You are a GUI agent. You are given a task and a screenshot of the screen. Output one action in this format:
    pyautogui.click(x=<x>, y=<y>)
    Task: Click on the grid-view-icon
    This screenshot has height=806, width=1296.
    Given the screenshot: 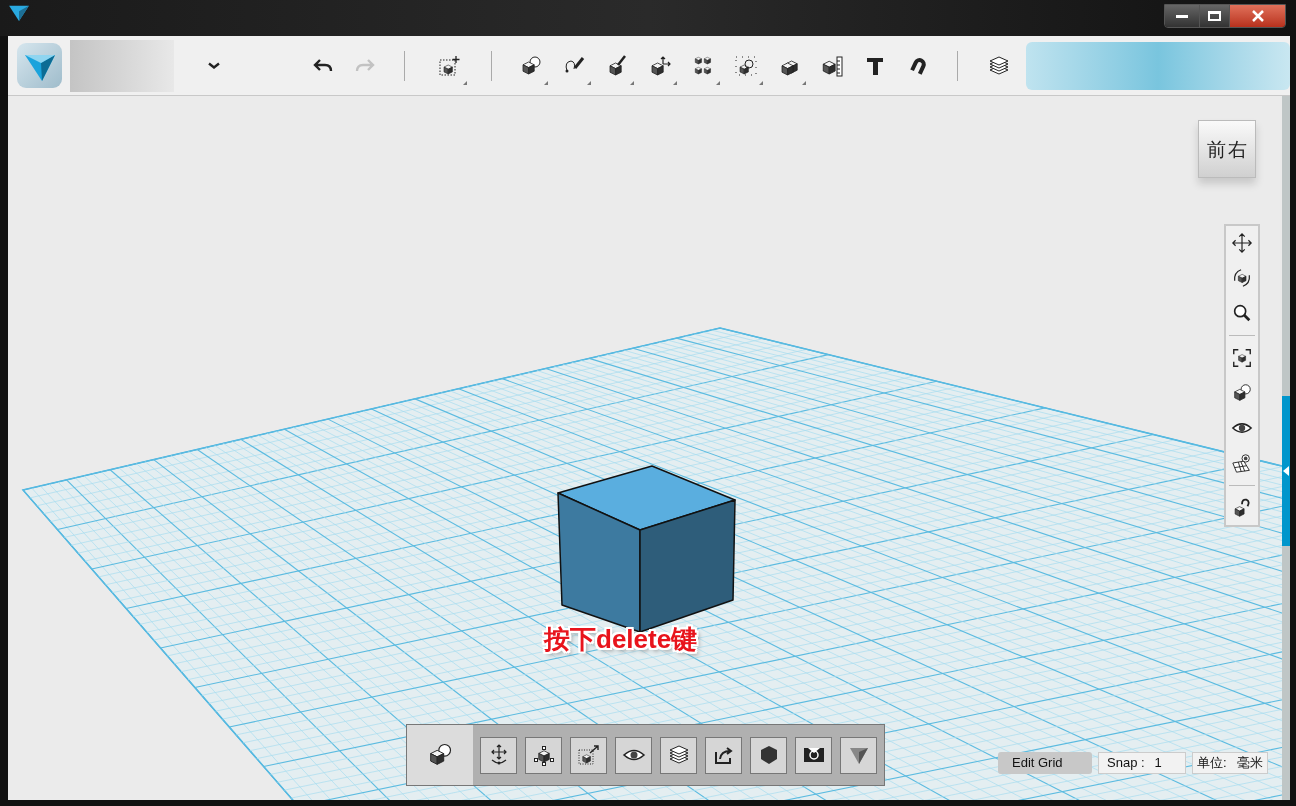 What is the action you would take?
    pyautogui.click(x=1242, y=463)
    